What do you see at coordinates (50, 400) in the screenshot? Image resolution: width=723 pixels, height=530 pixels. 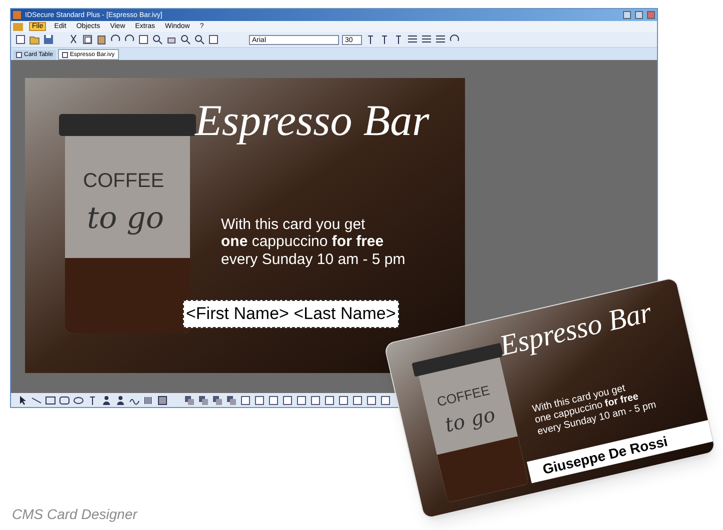 I see `rectangle-icon` at bounding box center [50, 400].